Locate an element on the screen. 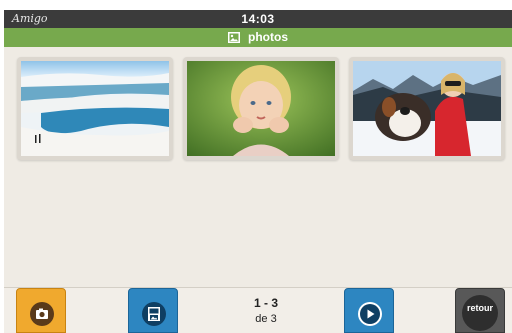 The height and width of the screenshot is (333, 512). camera-icon is located at coordinates (42, 314).